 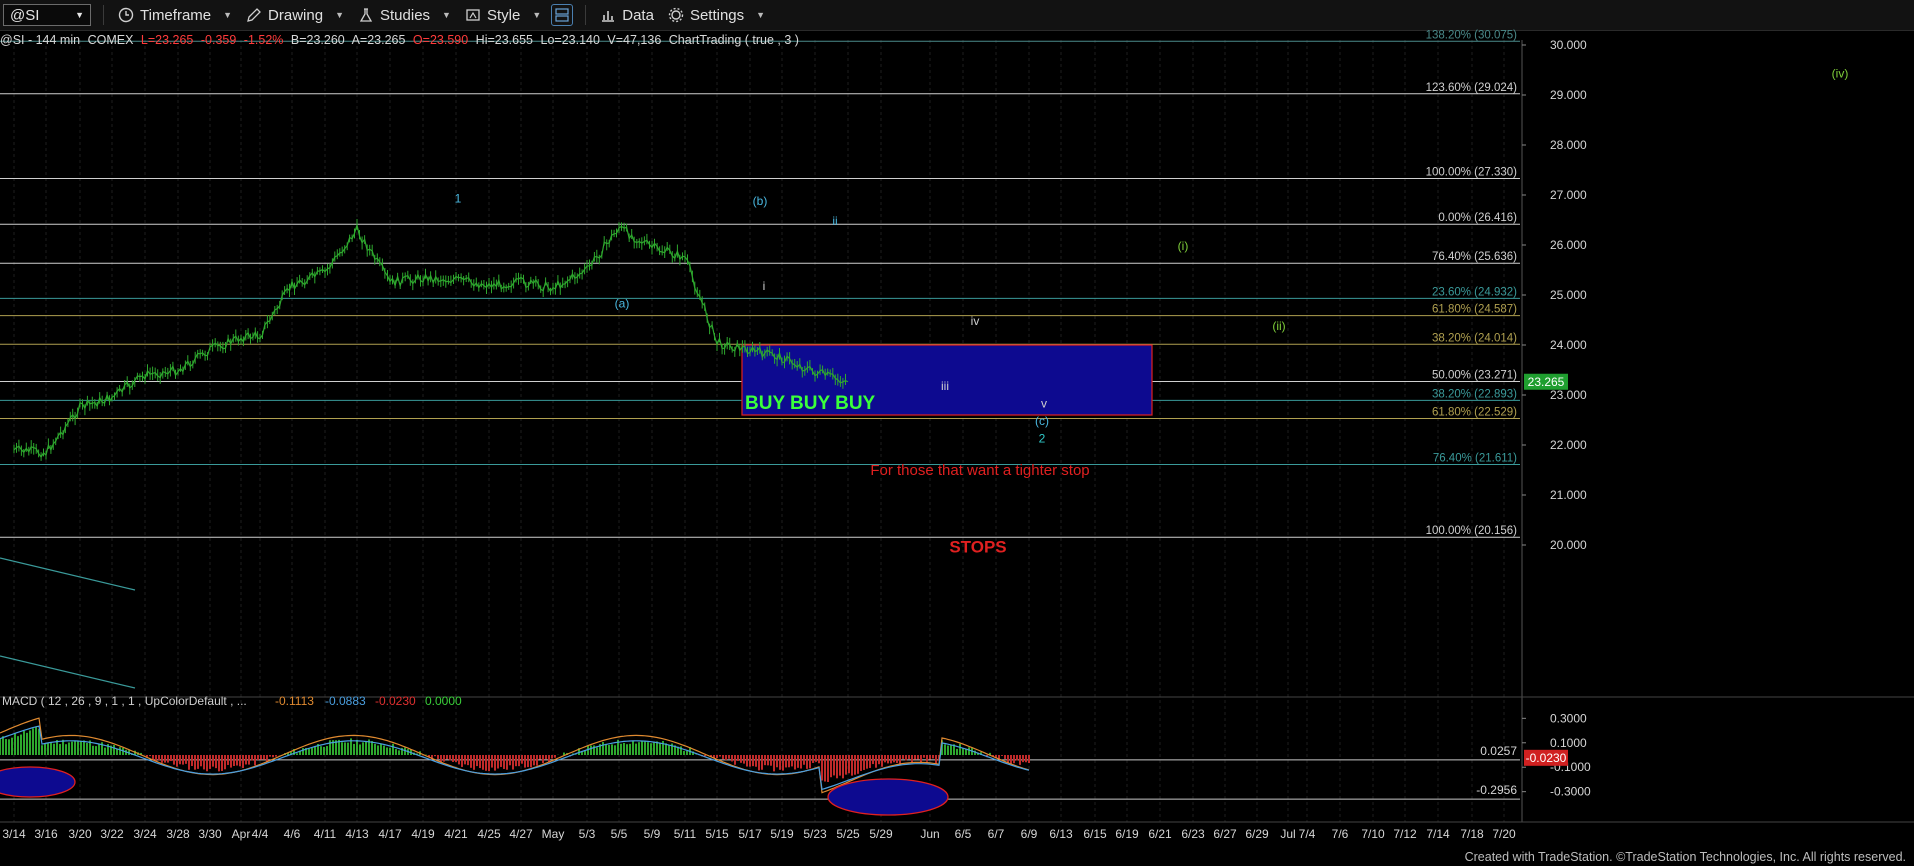 What do you see at coordinates (570, 40) in the screenshot?
I see `status-low: Lo=23.140` at bounding box center [570, 40].